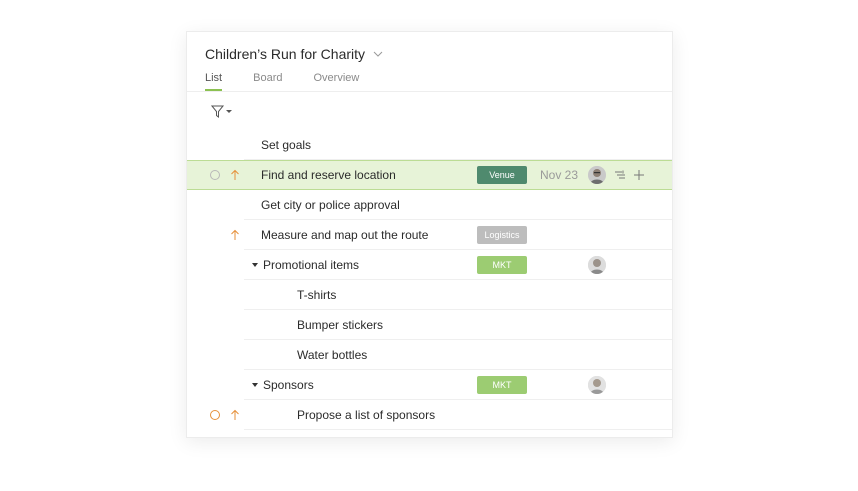 Image resolution: width=858 pixels, height=491 pixels. I want to click on tab-board: Board, so click(267, 81).